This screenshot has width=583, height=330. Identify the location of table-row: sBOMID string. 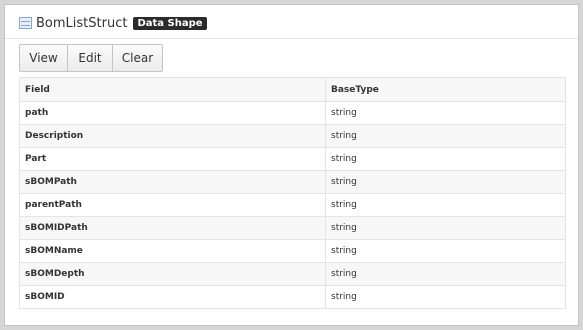
(292, 296).